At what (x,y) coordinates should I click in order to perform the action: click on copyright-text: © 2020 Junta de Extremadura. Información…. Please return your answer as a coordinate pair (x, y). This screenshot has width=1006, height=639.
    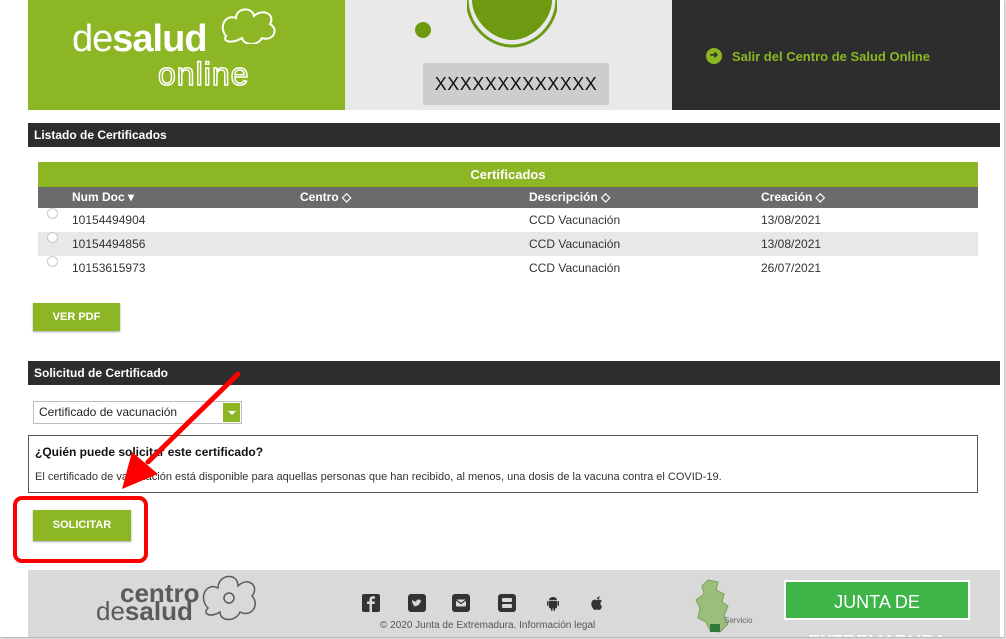
    Looking at the image, I should click on (487, 625).